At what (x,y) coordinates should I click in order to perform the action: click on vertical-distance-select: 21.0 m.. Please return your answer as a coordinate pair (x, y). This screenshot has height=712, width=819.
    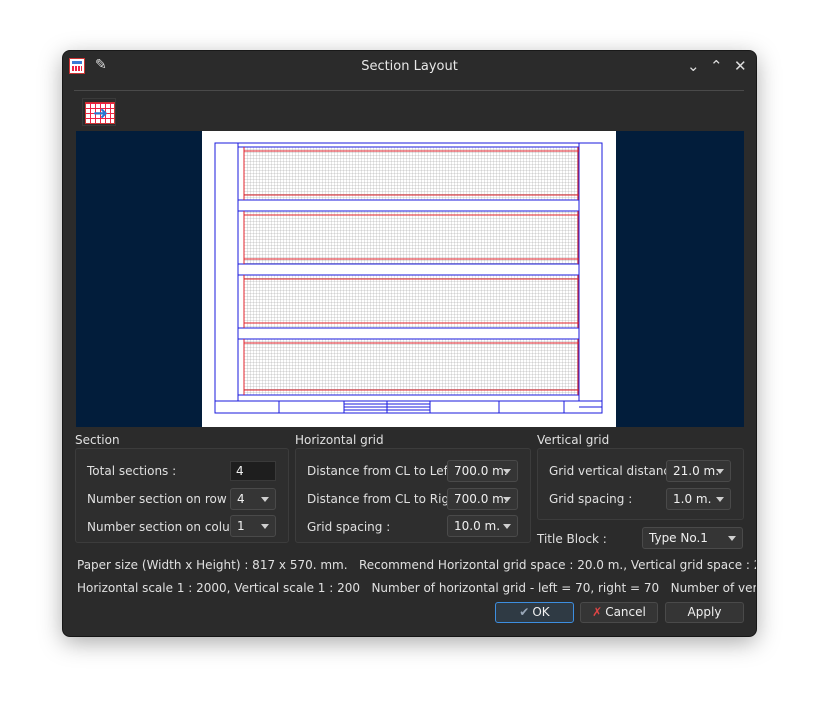
    Looking at the image, I should click on (698, 471).